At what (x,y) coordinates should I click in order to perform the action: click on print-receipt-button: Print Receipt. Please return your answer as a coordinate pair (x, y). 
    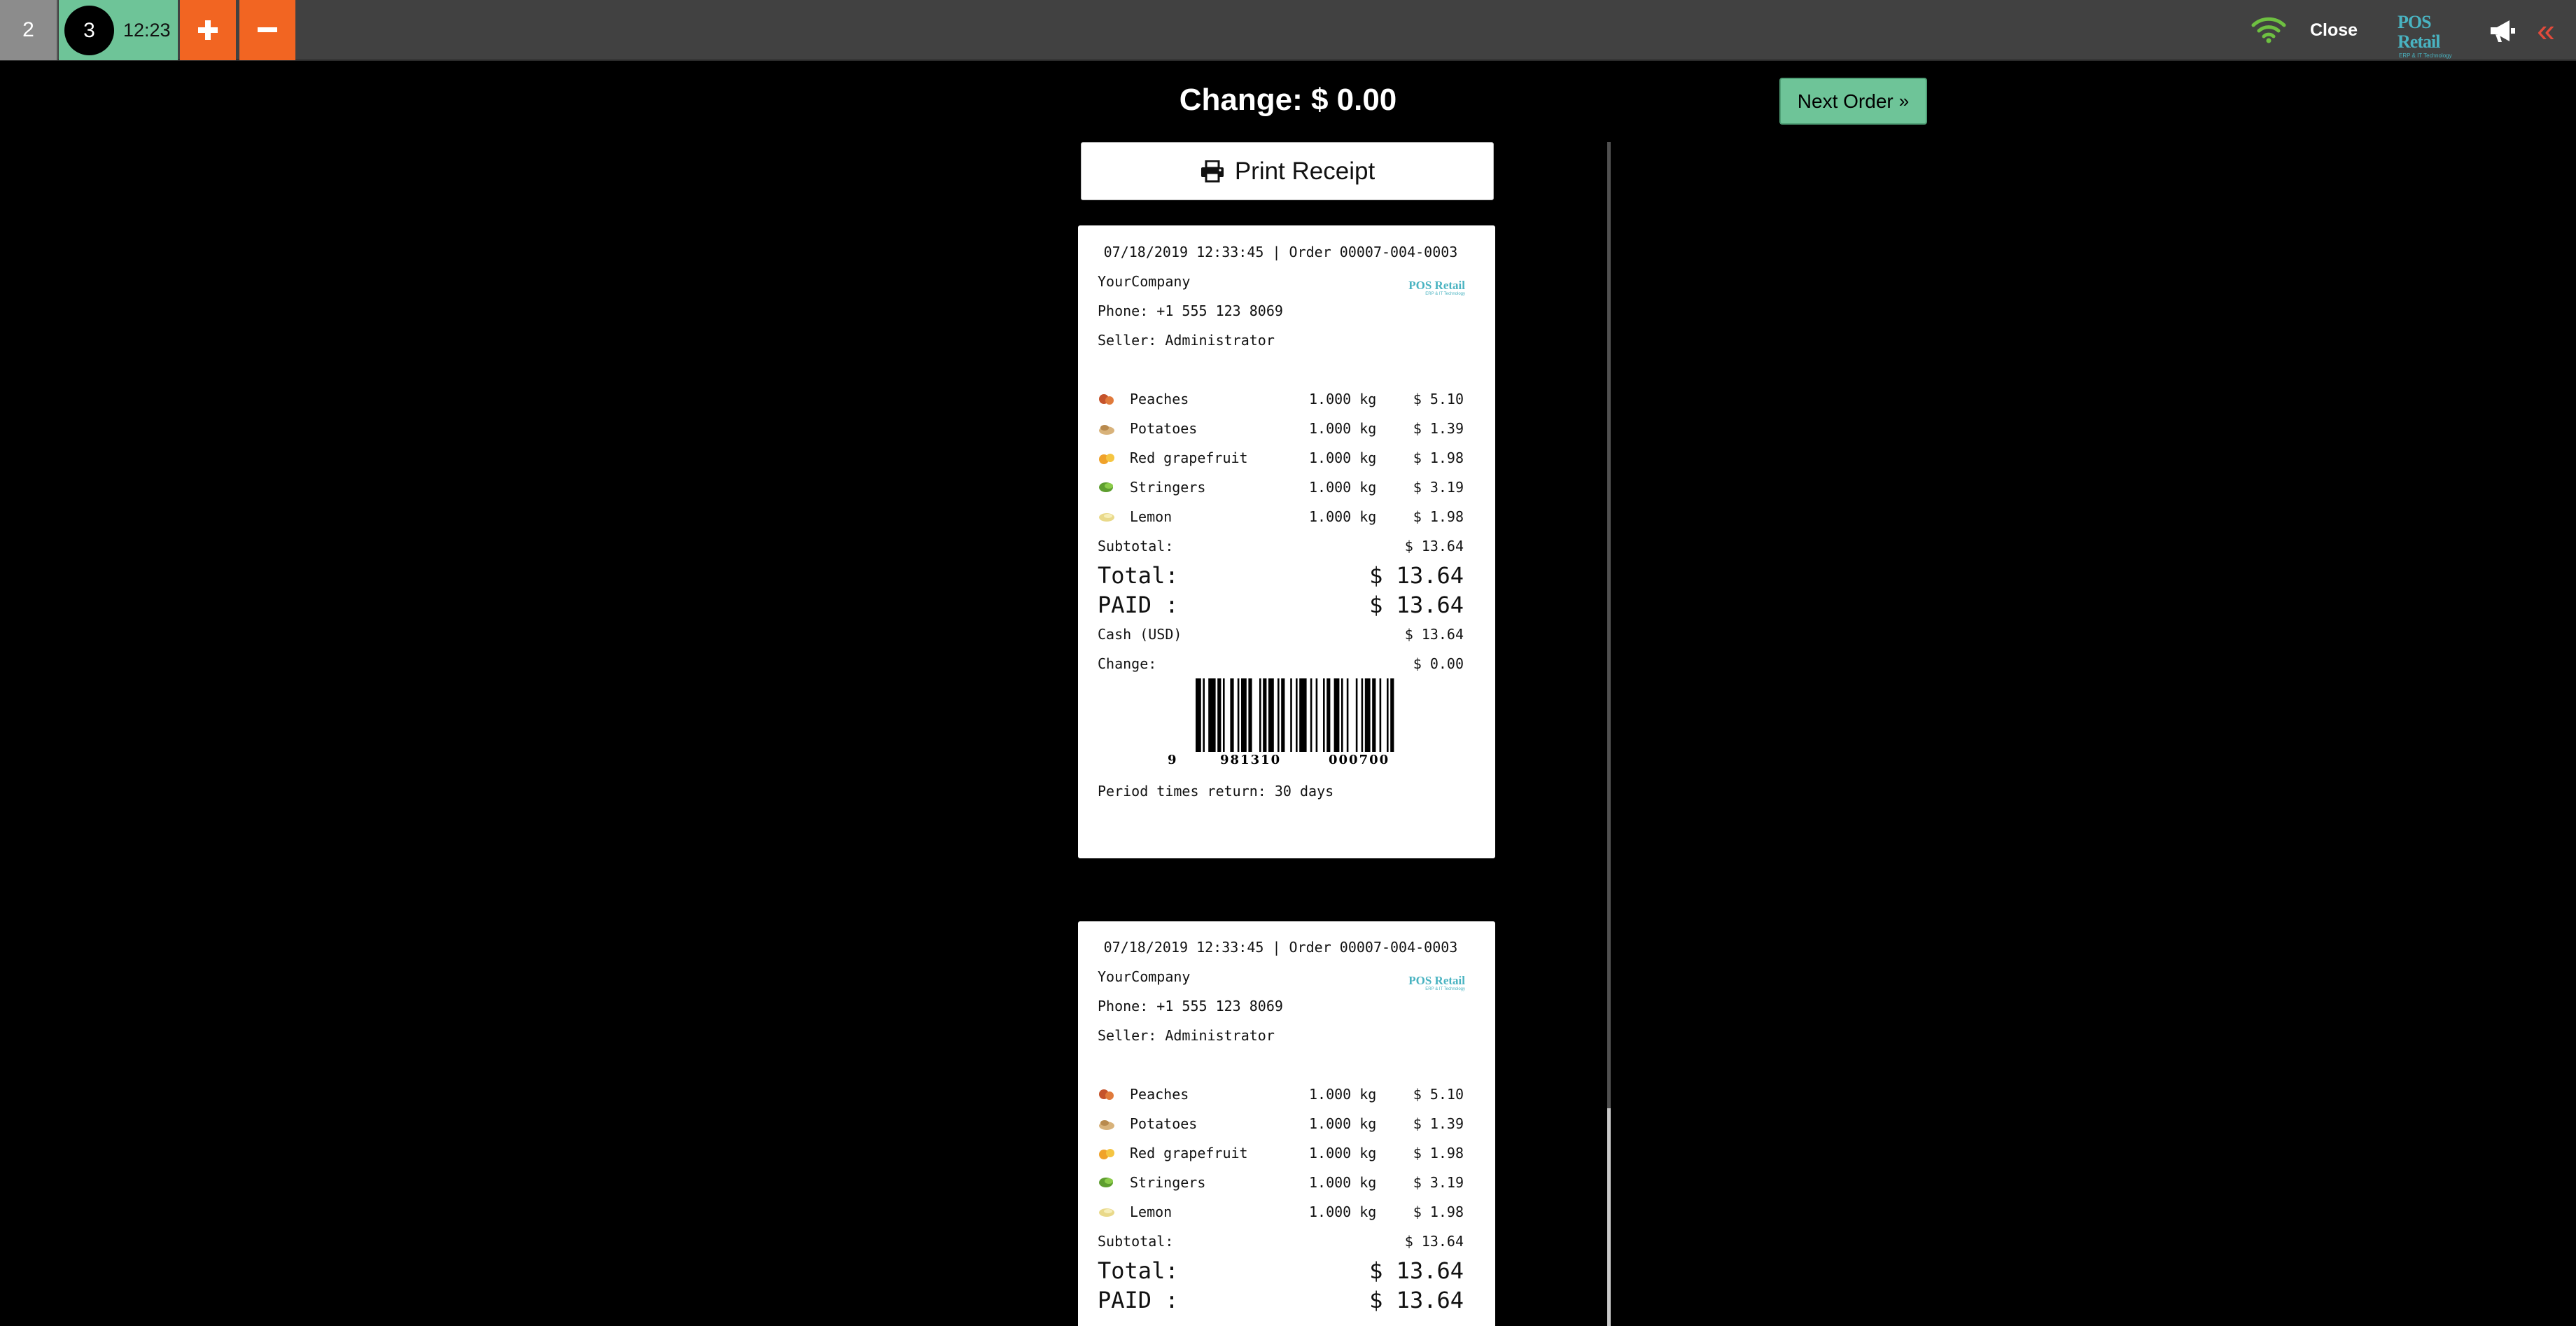
    Looking at the image, I should click on (1287, 171).